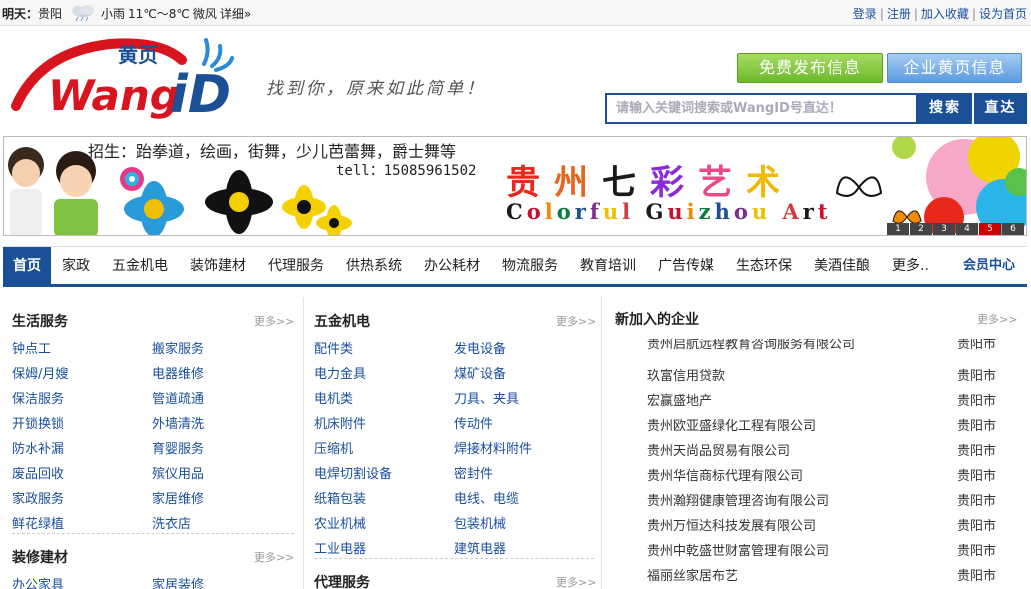  I want to click on category-link: 防水补漏, so click(38, 447).